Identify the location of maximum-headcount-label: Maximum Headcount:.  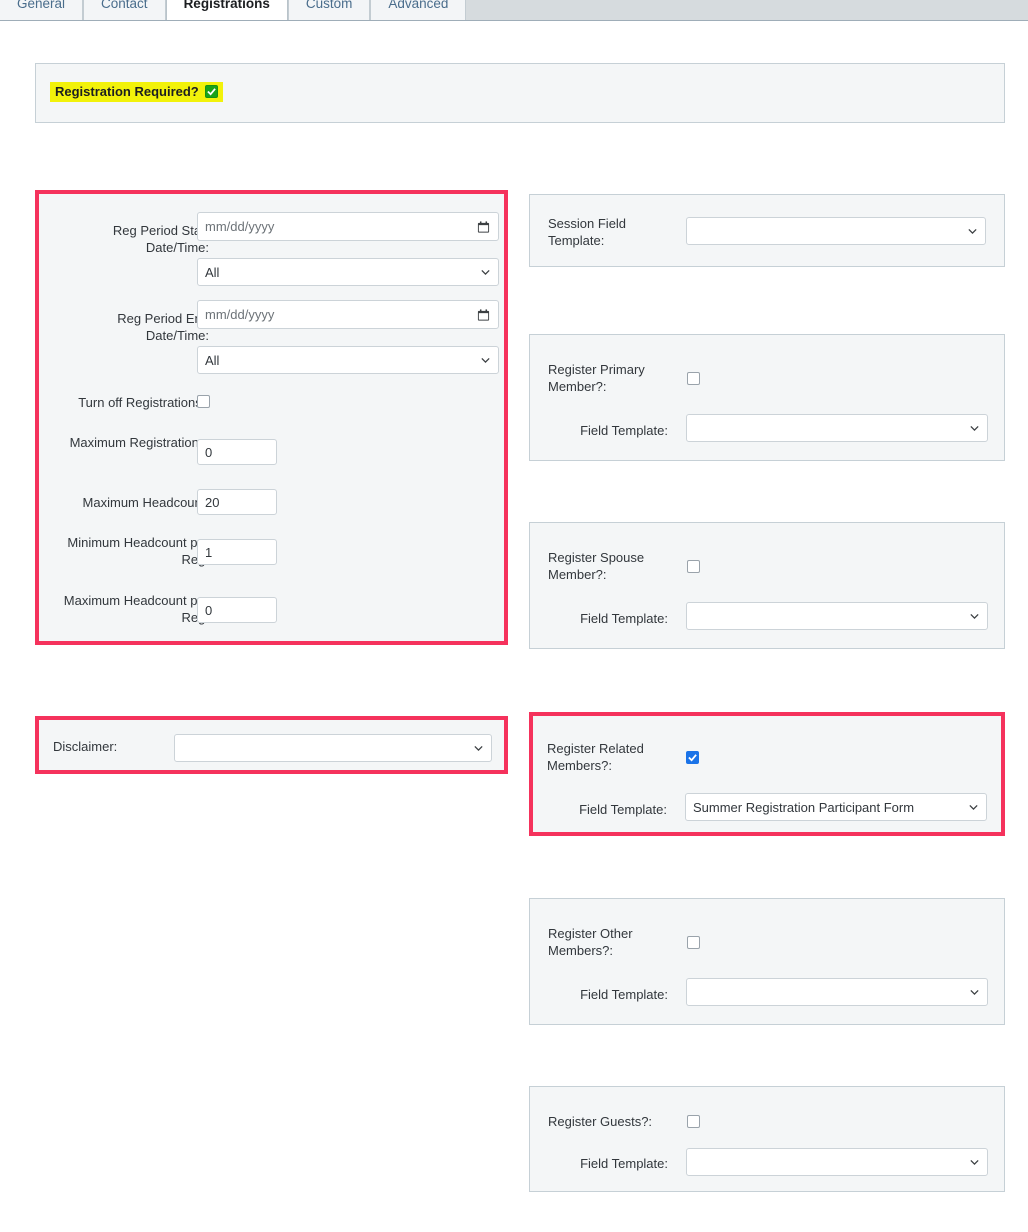
(145, 502).